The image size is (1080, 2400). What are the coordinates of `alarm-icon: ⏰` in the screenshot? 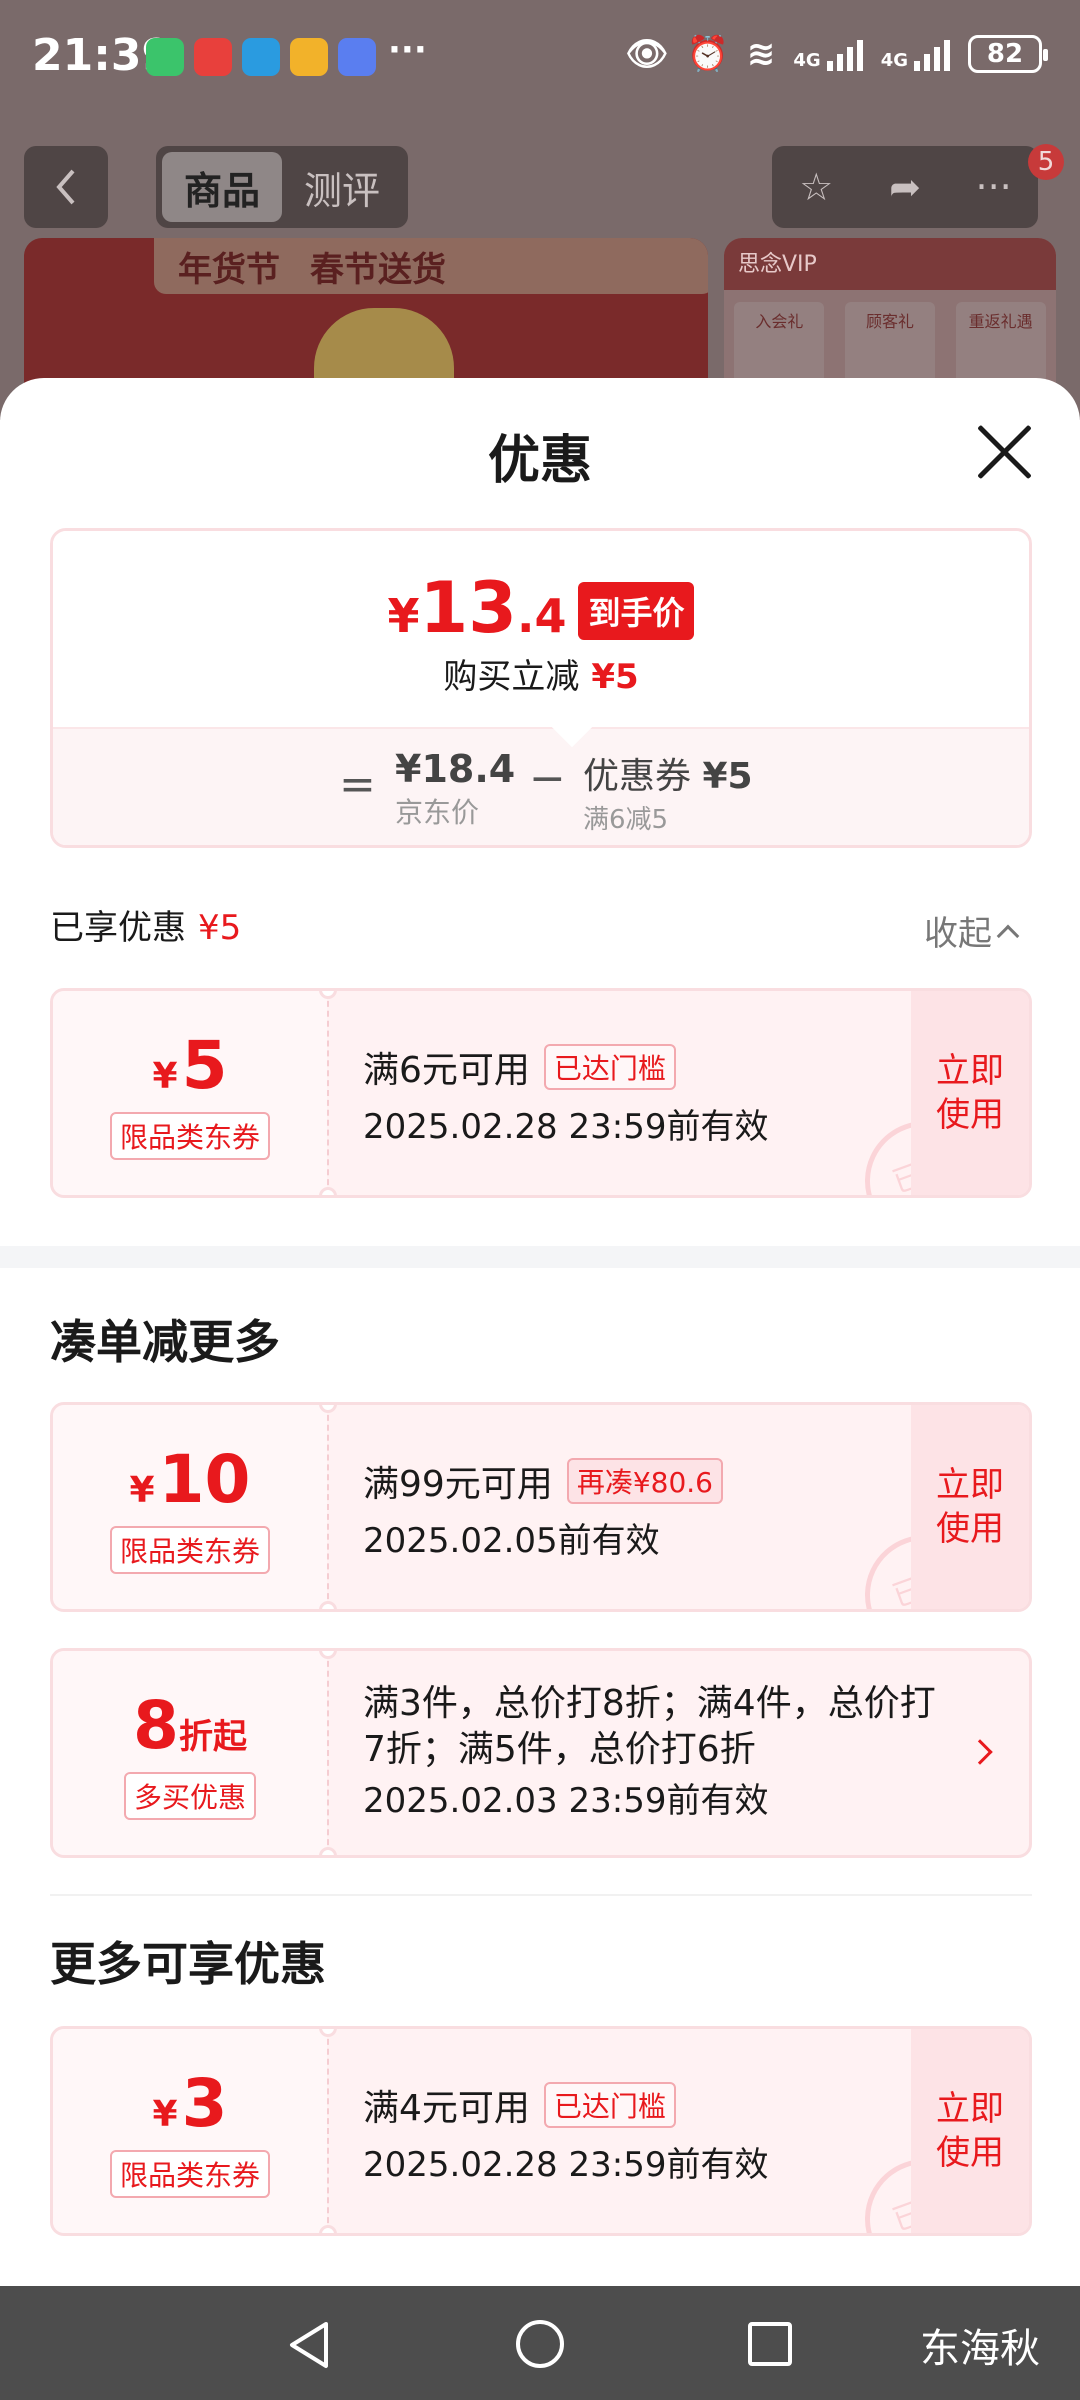 It's located at (707, 54).